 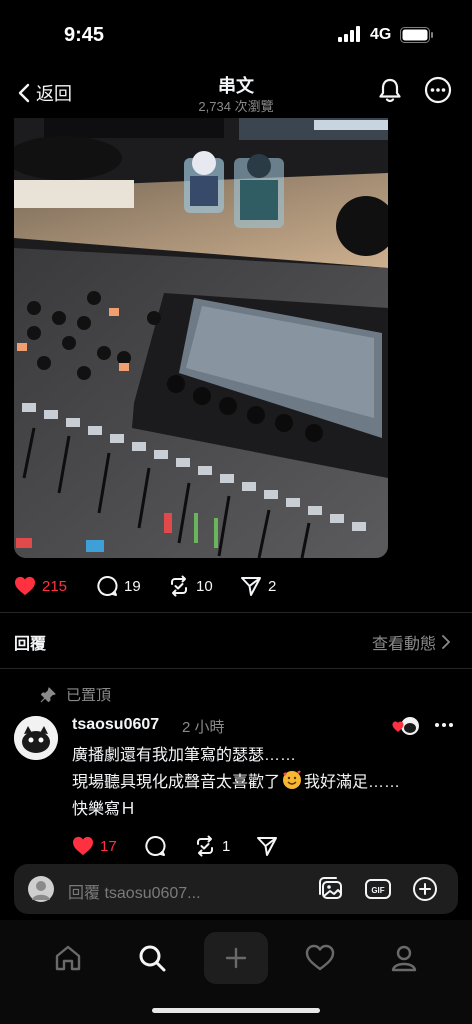 I want to click on share-count: 2, so click(x=272, y=586).